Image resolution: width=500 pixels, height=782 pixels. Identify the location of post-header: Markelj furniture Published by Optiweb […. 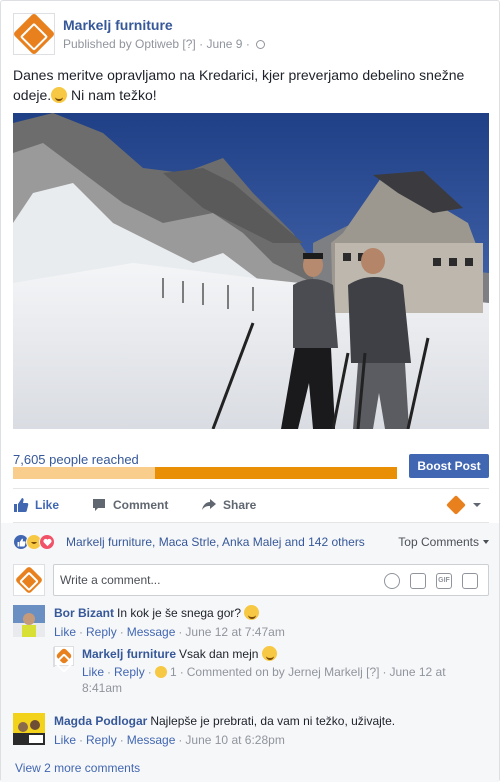
(249, 34).